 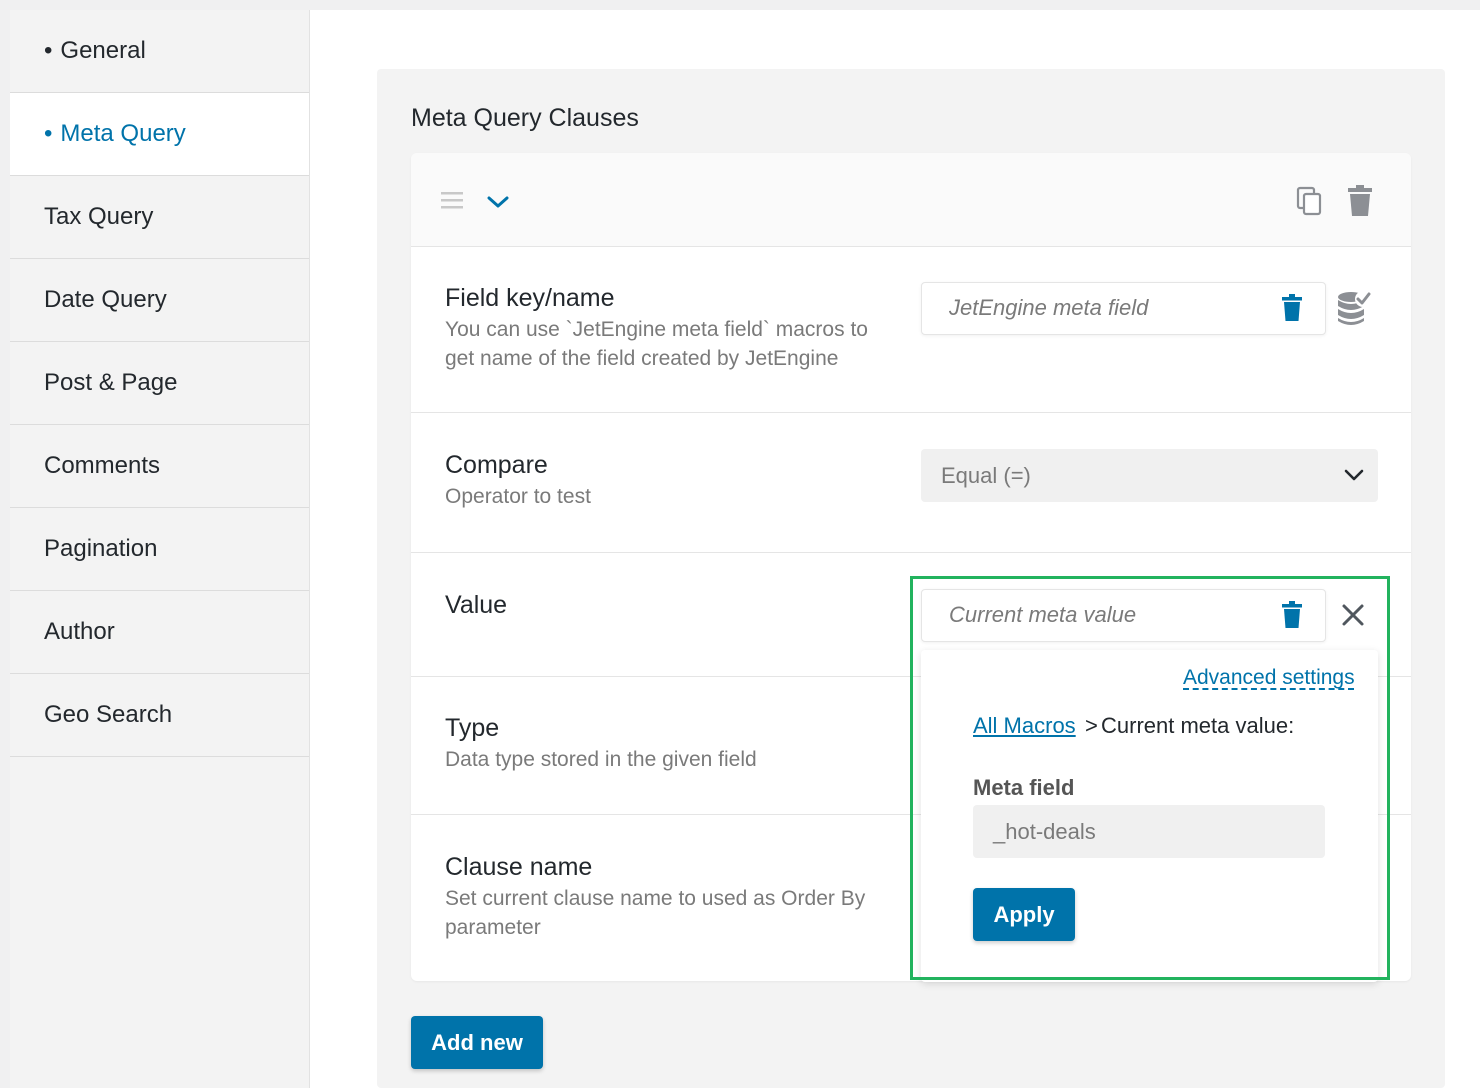 What do you see at coordinates (911, 200) in the screenshot?
I see `clause-card-header` at bounding box center [911, 200].